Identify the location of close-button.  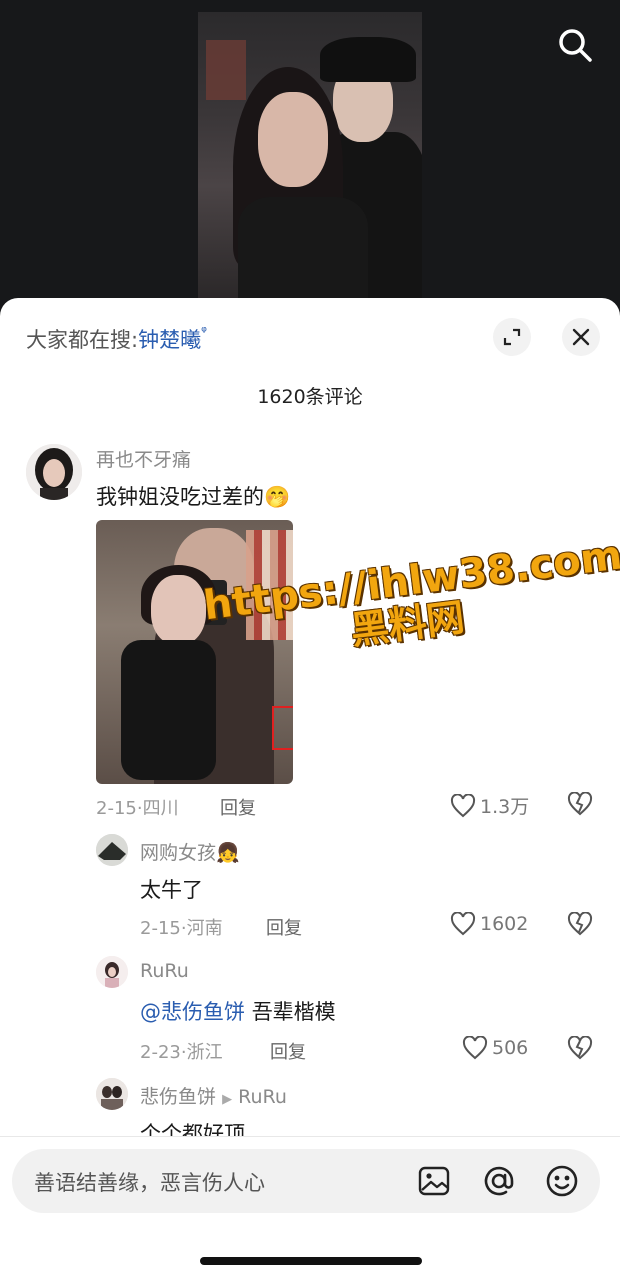
(581, 337).